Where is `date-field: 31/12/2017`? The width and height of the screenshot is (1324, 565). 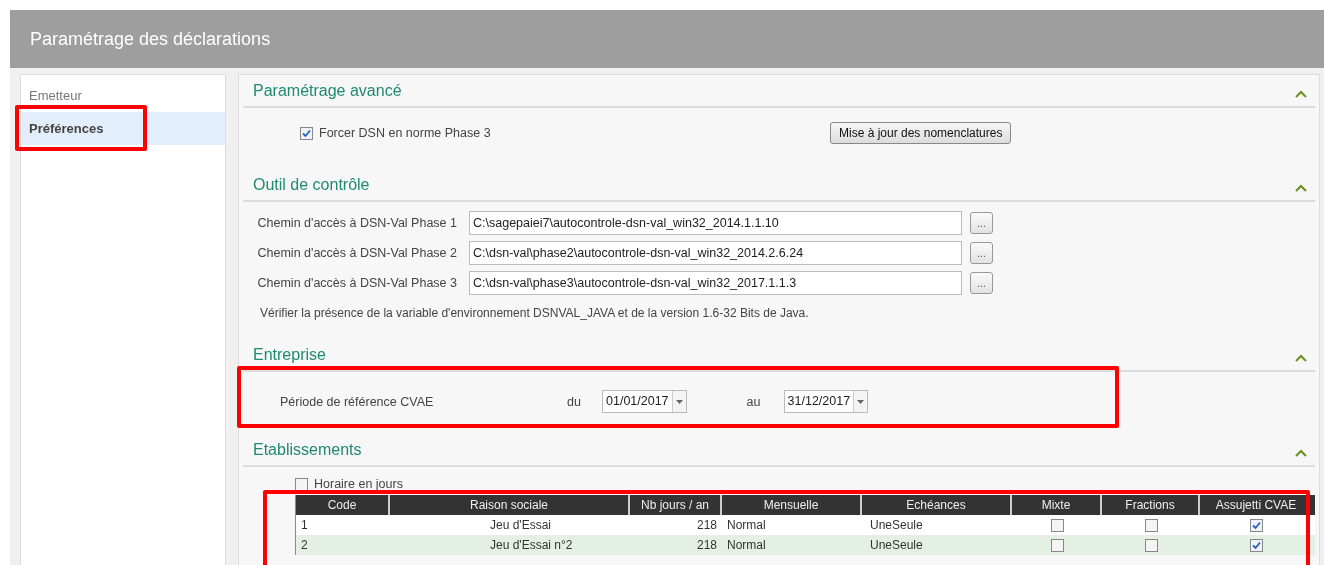
date-field: 31/12/2017 is located at coordinates (826, 401).